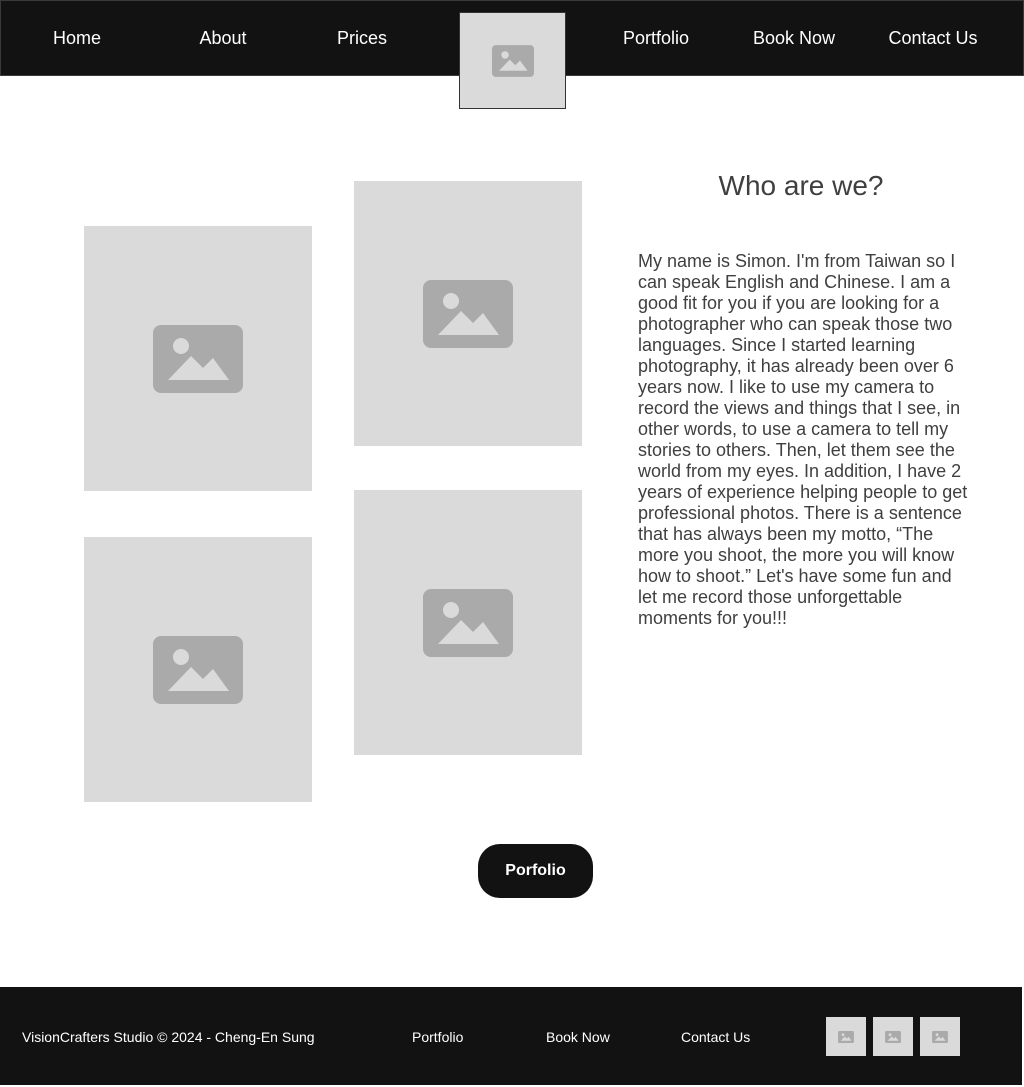 The image size is (1024, 1087). I want to click on nav-about-link: About, so click(222, 38).